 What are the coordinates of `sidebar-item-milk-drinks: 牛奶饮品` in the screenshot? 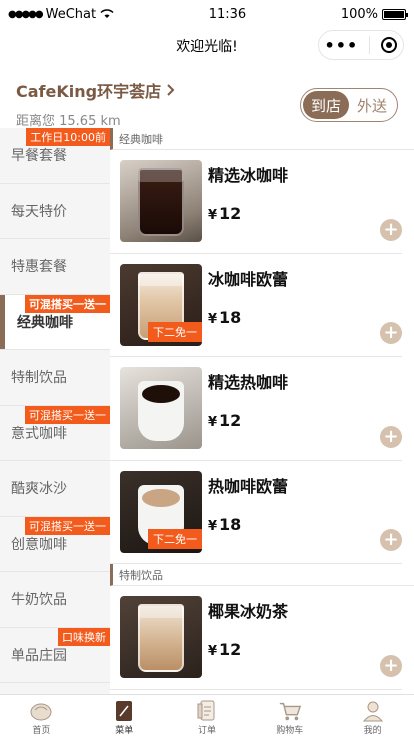 It's located at (55, 600).